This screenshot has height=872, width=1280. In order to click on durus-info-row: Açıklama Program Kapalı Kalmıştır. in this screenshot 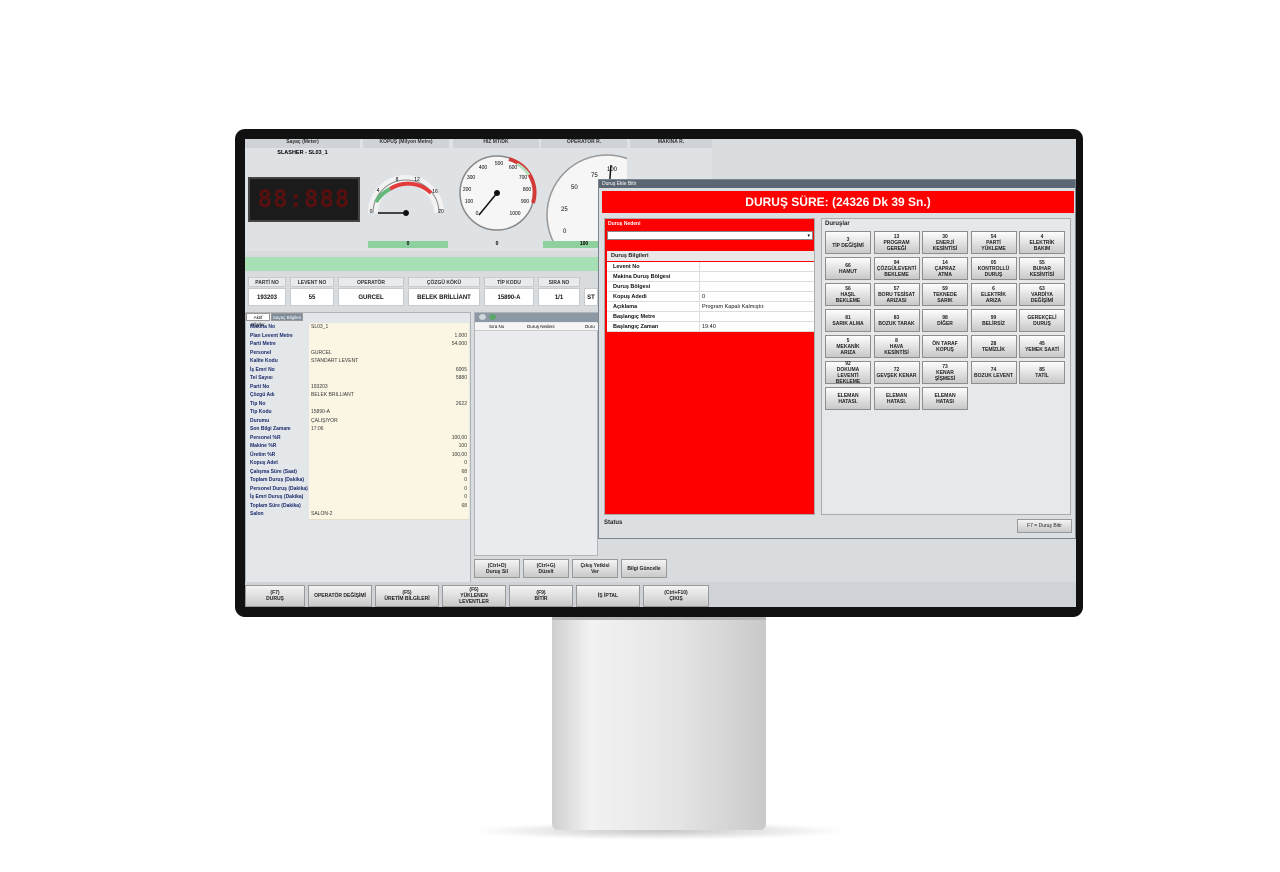, I will do `click(710, 307)`.